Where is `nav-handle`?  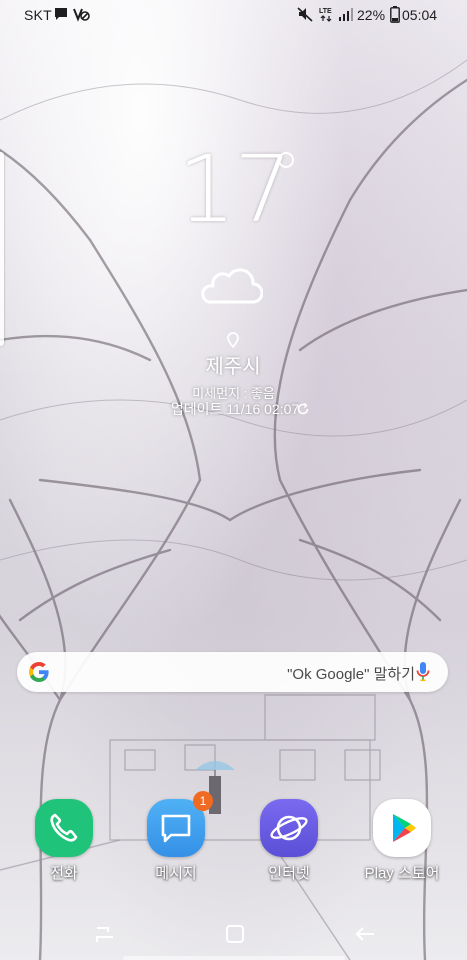
nav-handle is located at coordinates (234, 958).